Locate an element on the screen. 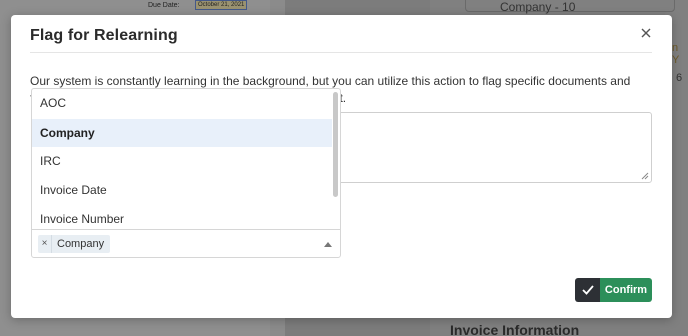  tag-label: Company is located at coordinates (81, 244).